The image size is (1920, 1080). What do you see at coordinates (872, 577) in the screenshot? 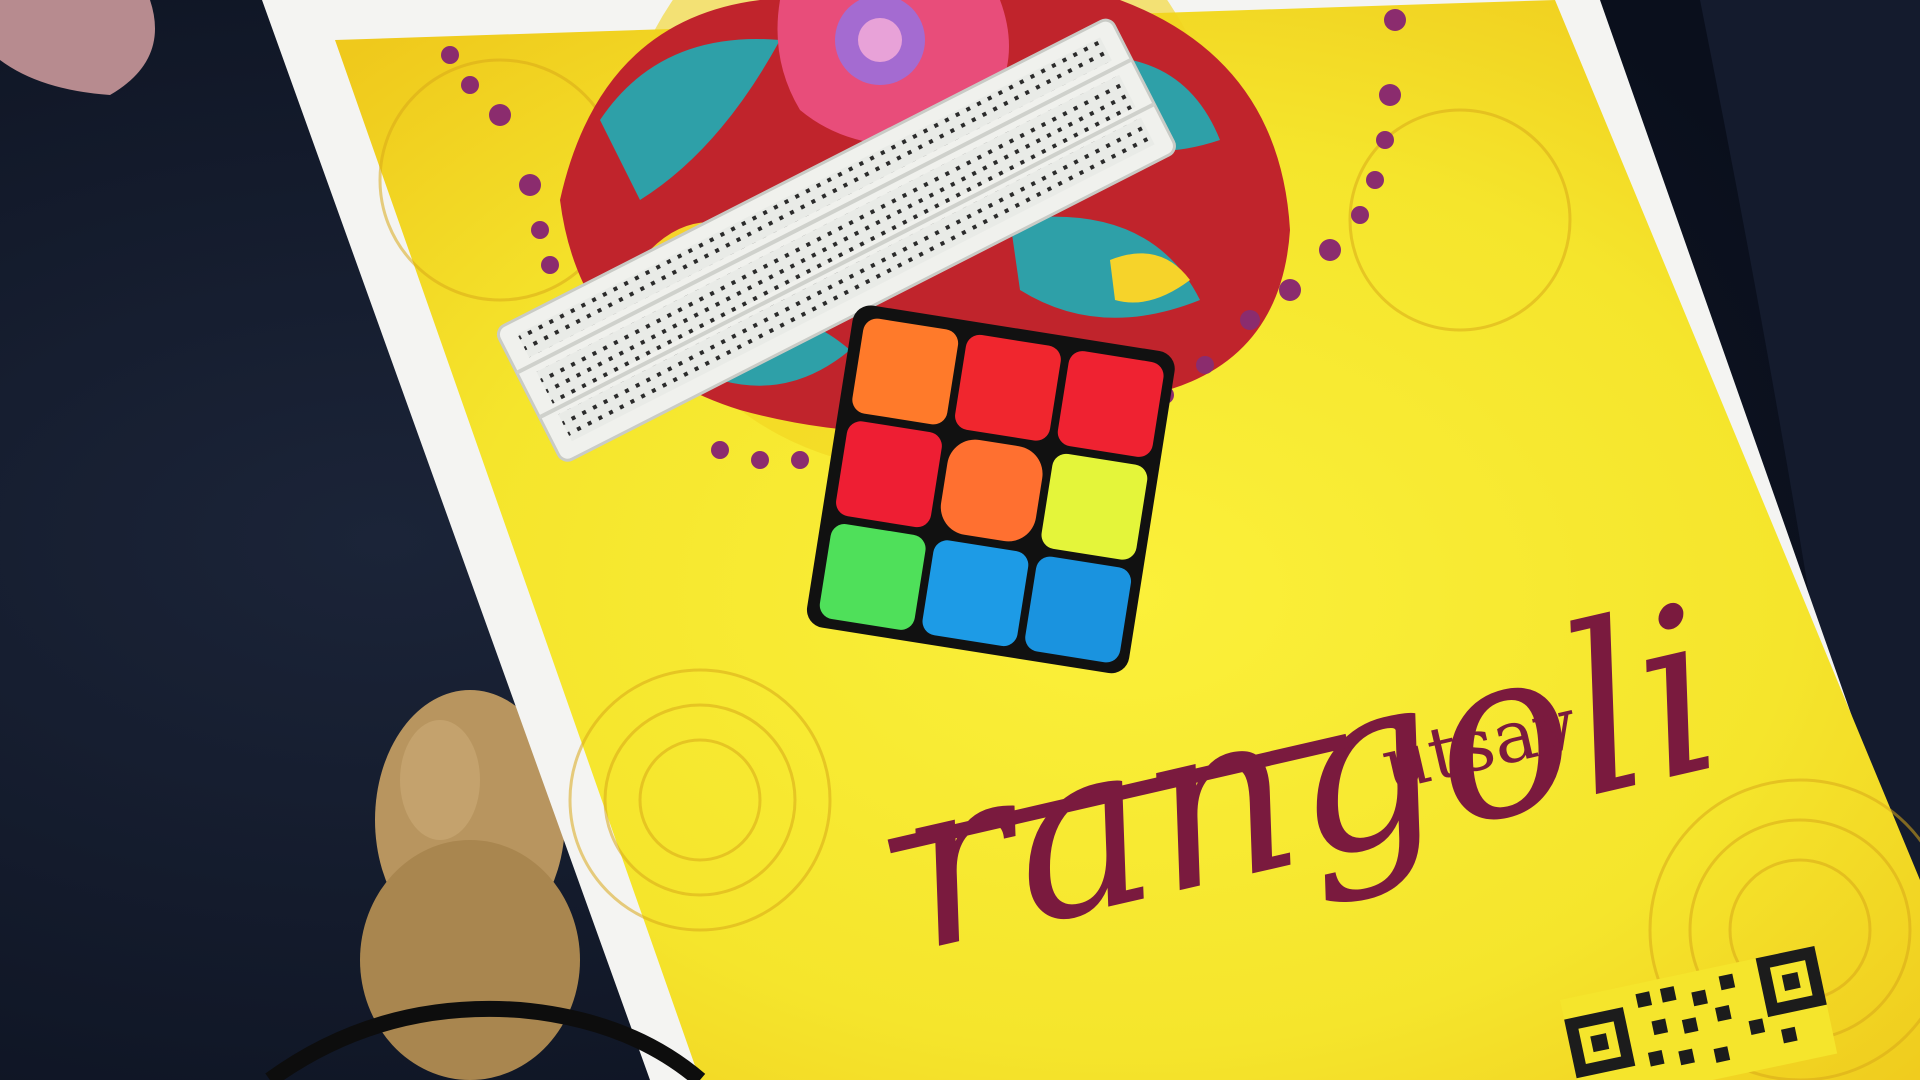
I see `cube-sticker-green` at bounding box center [872, 577].